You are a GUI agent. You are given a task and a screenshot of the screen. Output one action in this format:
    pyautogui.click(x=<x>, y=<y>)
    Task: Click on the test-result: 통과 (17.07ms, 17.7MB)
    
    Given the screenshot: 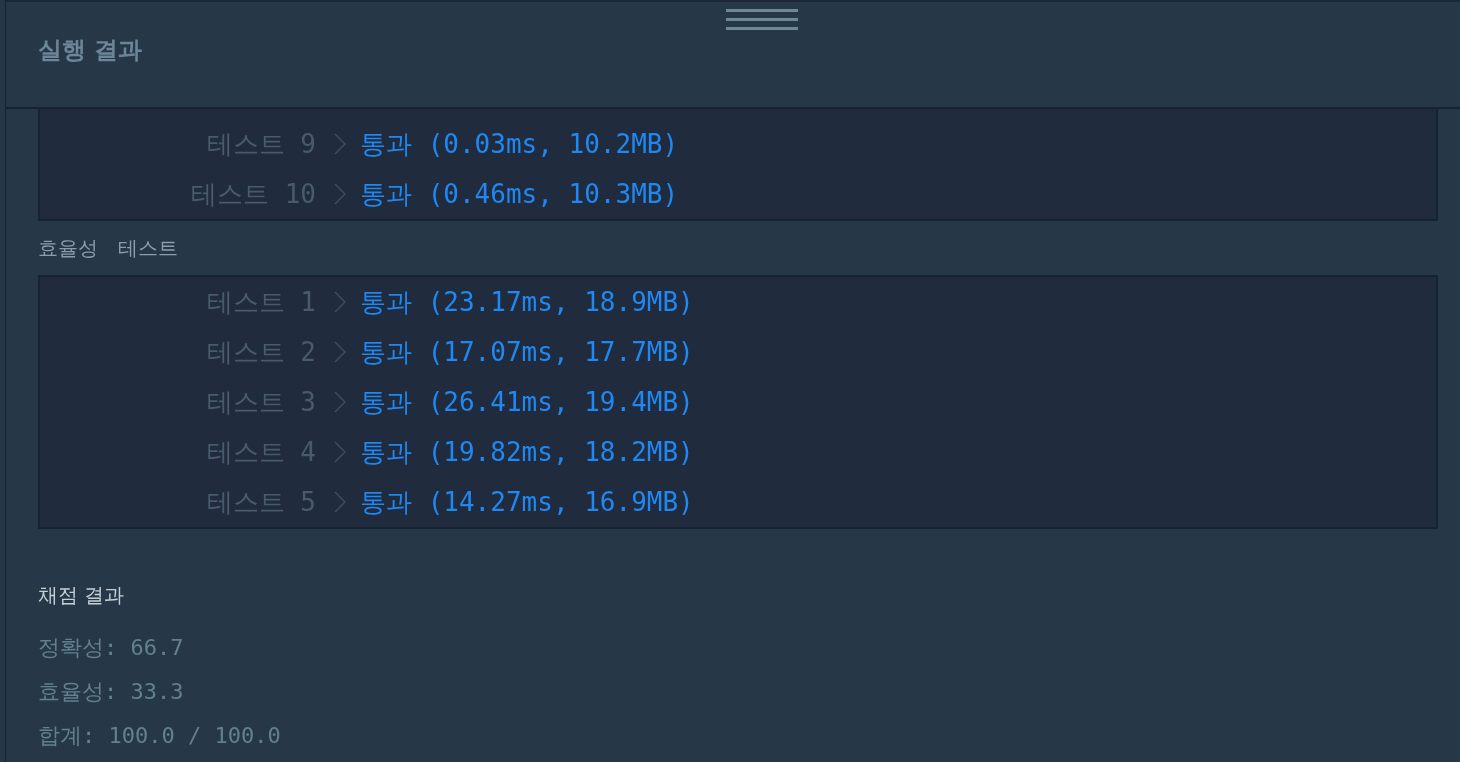 What is the action you would take?
    pyautogui.click(x=527, y=352)
    